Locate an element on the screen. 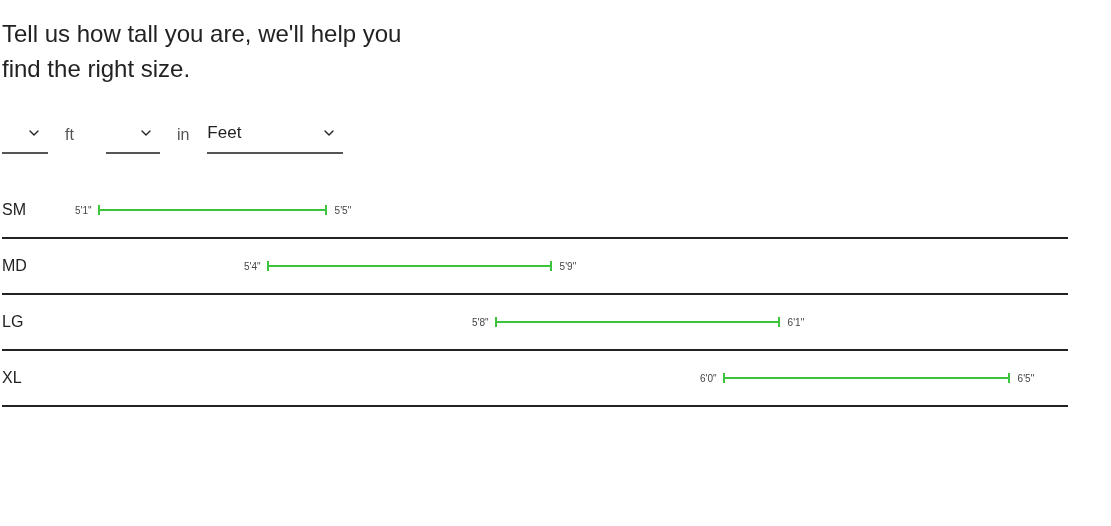 The height and width of the screenshot is (526, 1111). min-height-label: 5'8" is located at coordinates (480, 322).